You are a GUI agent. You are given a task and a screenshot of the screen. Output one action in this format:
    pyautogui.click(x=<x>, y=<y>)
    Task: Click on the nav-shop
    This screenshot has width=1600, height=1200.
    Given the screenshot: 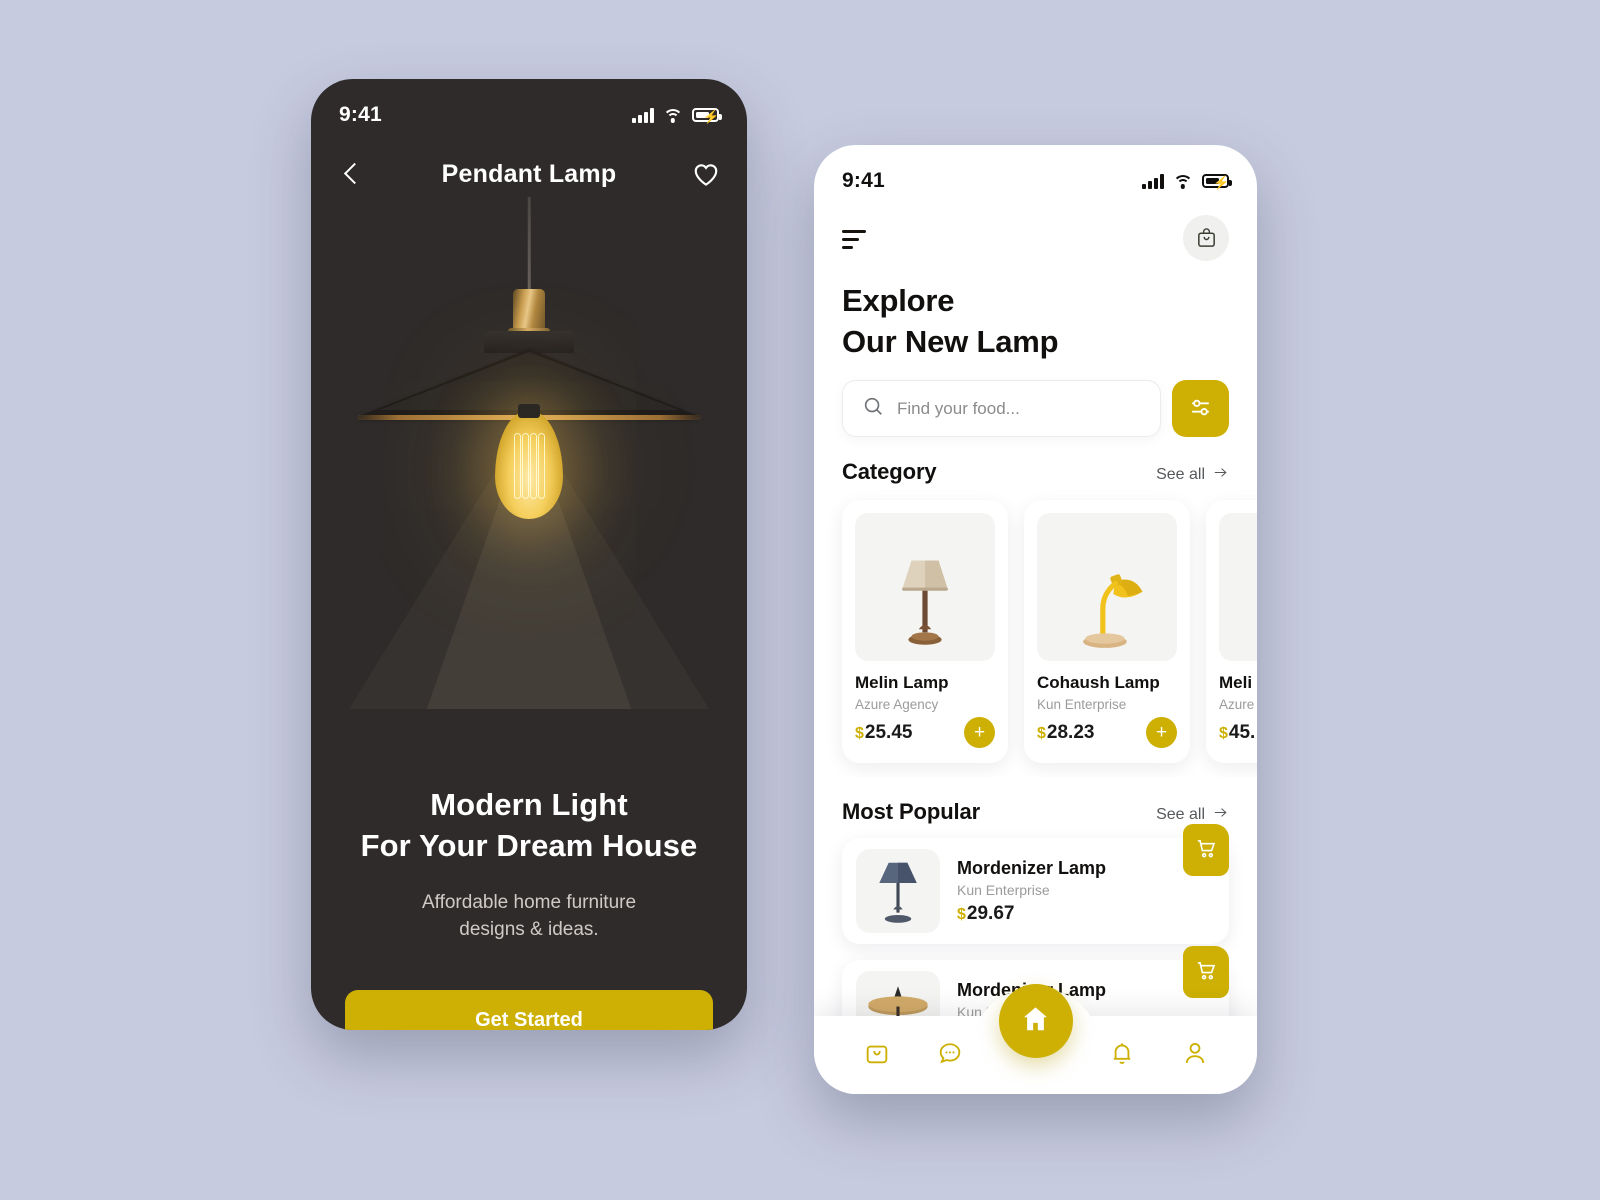 What is the action you would take?
    pyautogui.click(x=877, y=1055)
    